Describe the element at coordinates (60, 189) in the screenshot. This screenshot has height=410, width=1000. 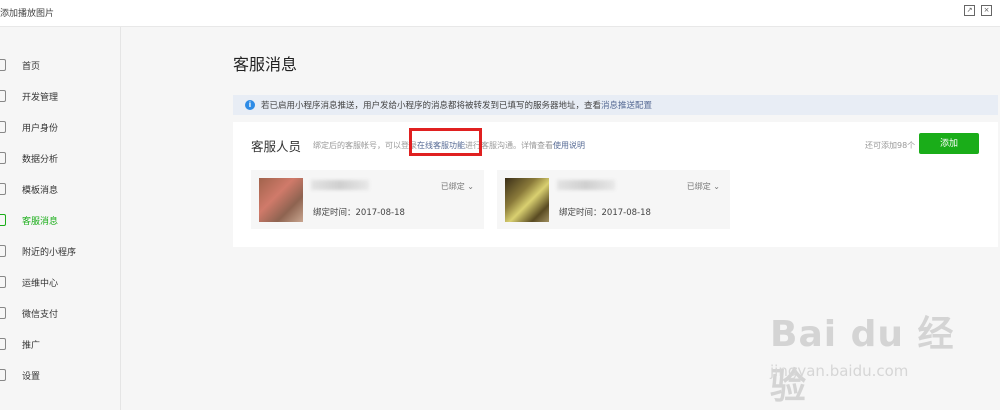
I see `sidebar-item-template: 模板消息` at that location.